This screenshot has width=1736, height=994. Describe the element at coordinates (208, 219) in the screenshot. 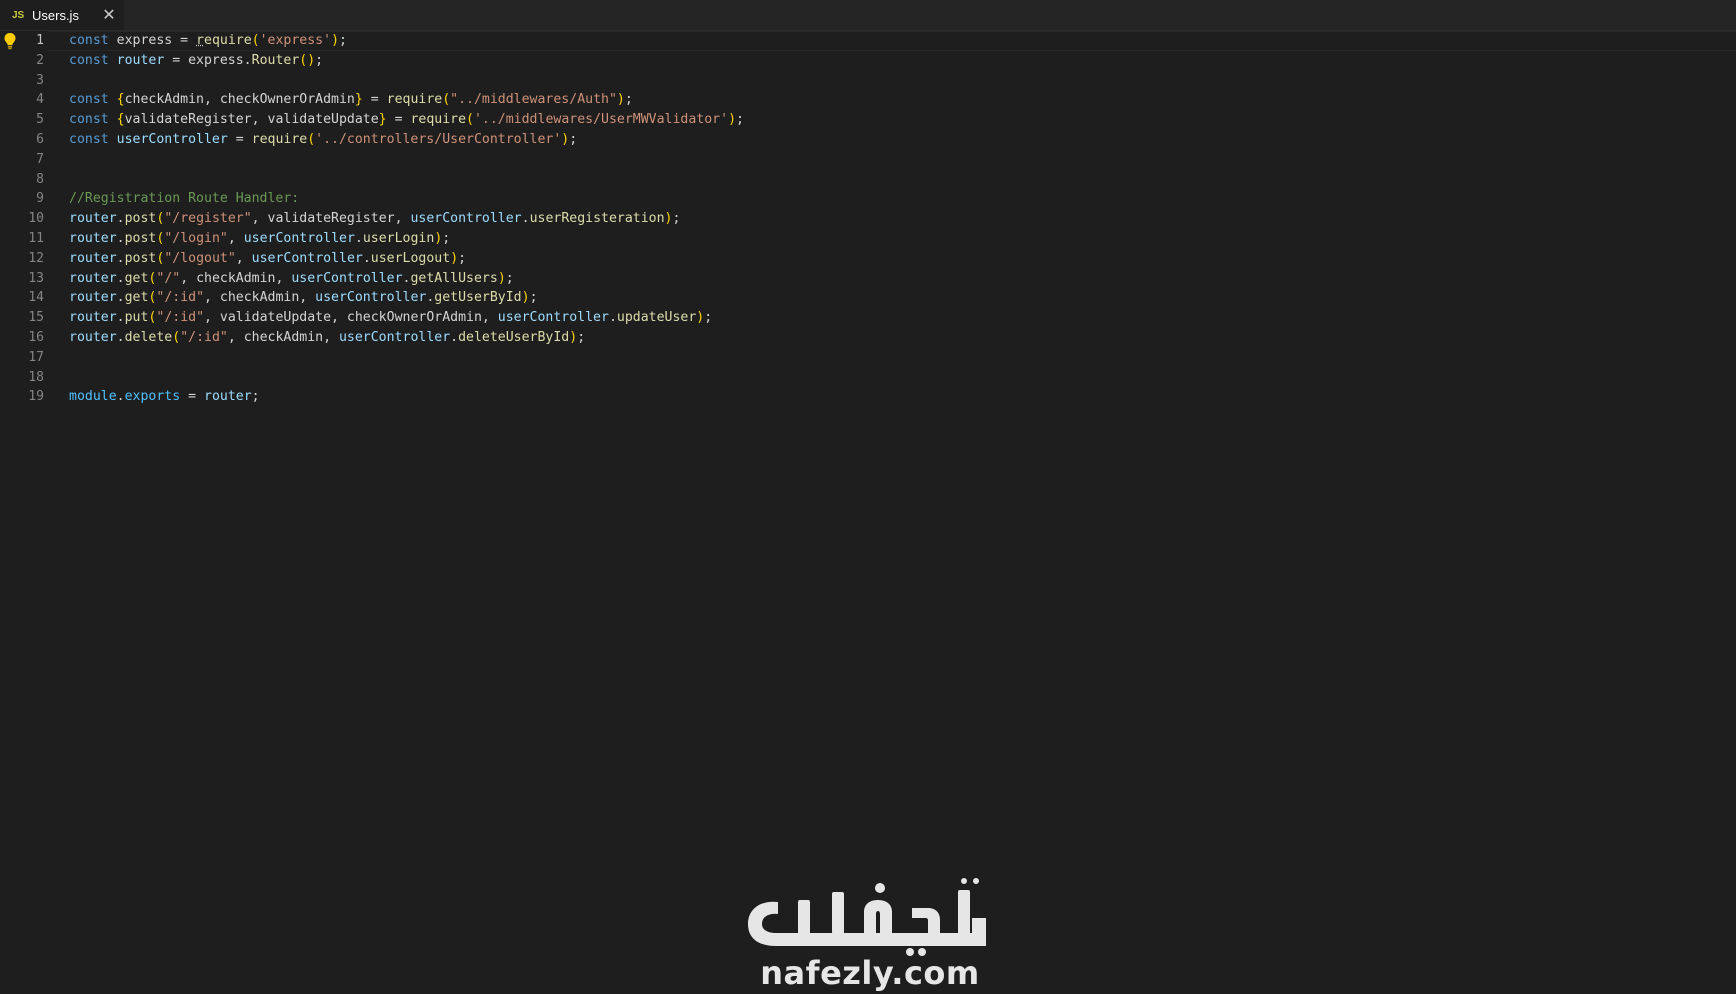

I see `code-token: "/register"` at that location.